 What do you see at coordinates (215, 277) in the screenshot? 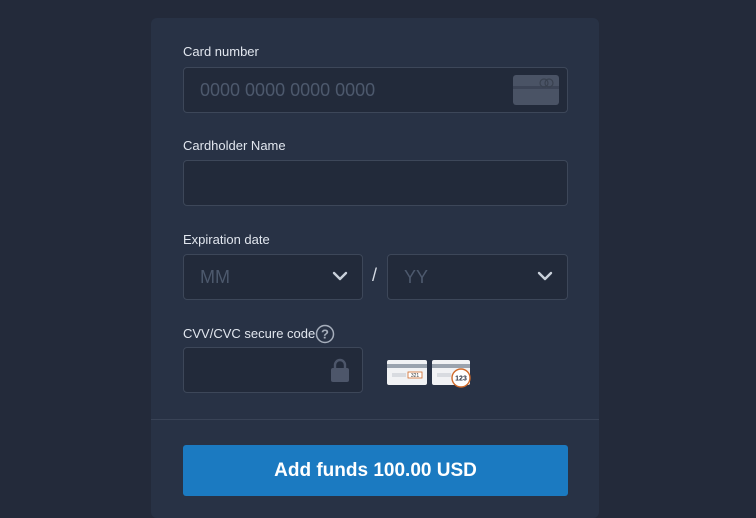
I see `month-placeholder: MM` at bounding box center [215, 277].